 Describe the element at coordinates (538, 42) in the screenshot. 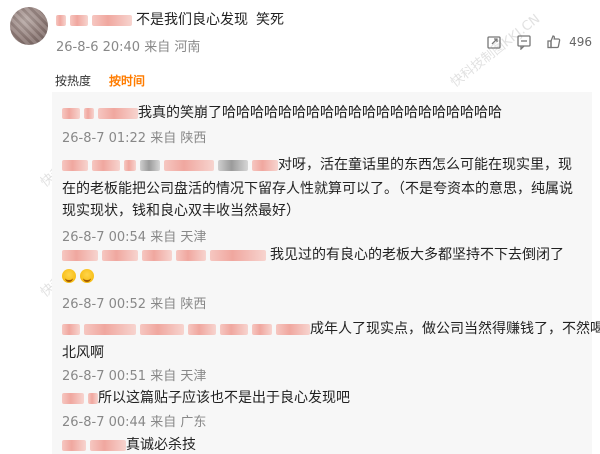

I see `comment-actions: 496` at that location.